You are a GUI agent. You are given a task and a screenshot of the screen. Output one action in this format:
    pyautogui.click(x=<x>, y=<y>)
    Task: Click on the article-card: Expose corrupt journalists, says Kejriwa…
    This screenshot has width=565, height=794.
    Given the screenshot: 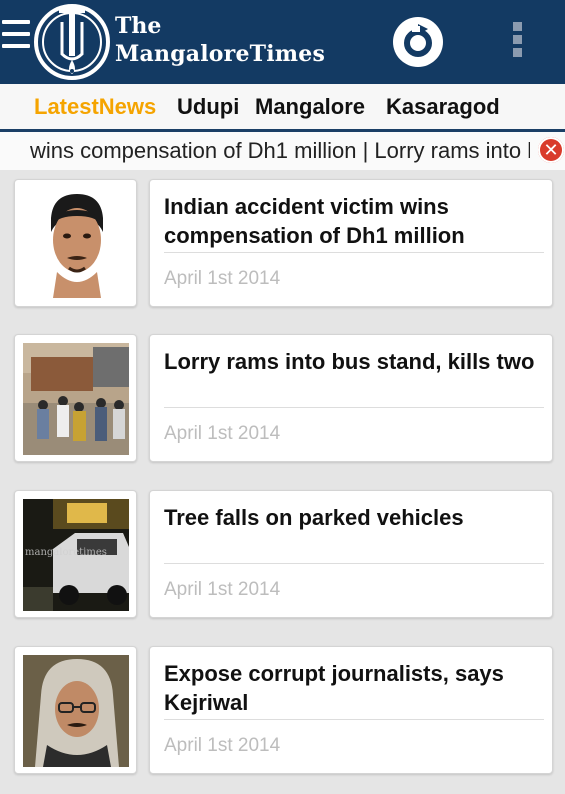 What is the action you would take?
    pyautogui.click(x=351, y=710)
    